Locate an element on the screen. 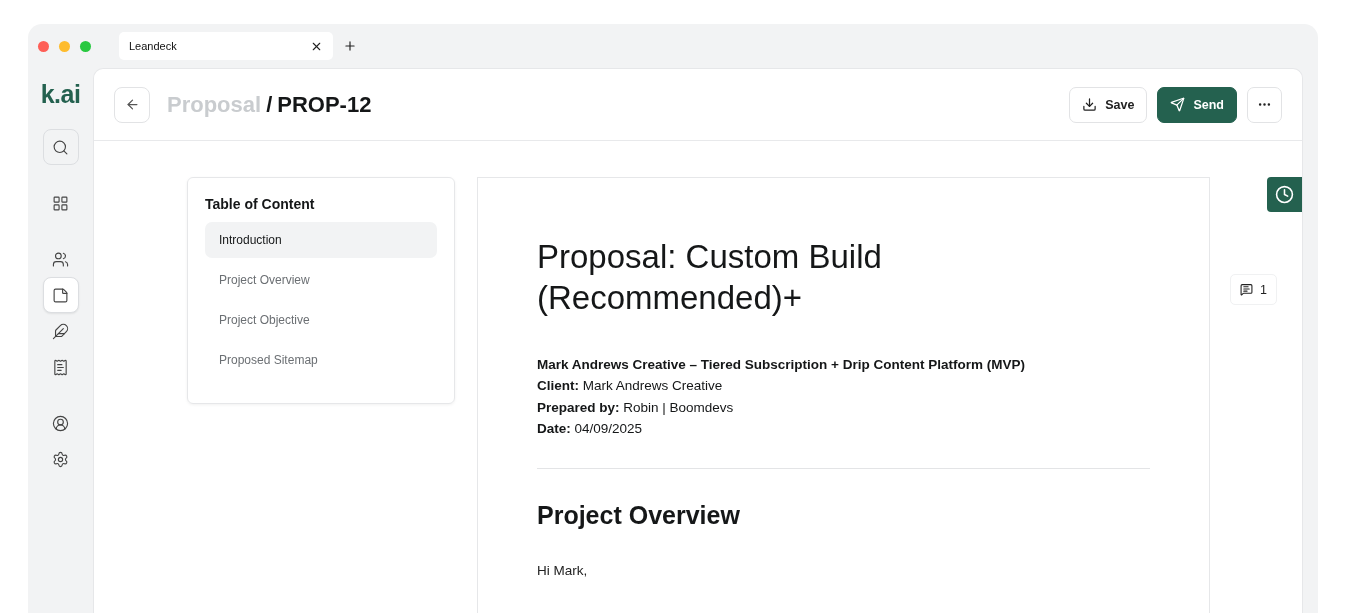 The image size is (1346, 613). toc-title: Table of Content is located at coordinates (260, 204).